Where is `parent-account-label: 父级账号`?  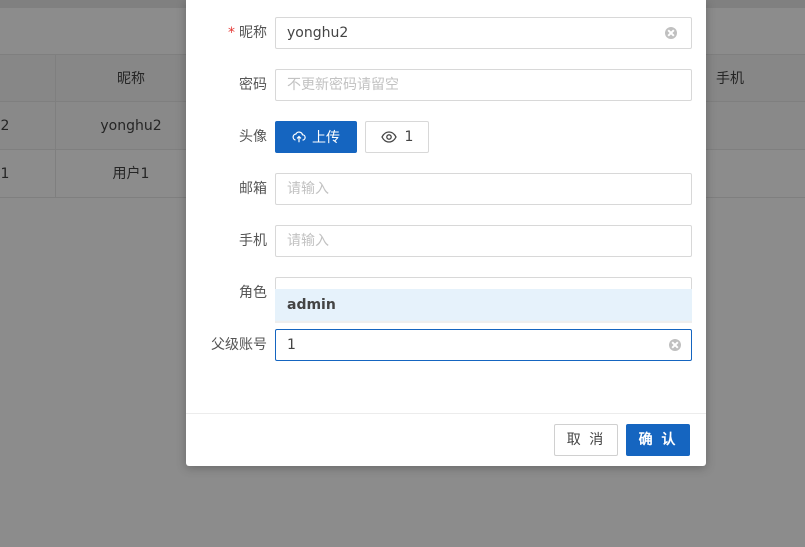
parent-account-label: 父级账号 is located at coordinates (239, 345).